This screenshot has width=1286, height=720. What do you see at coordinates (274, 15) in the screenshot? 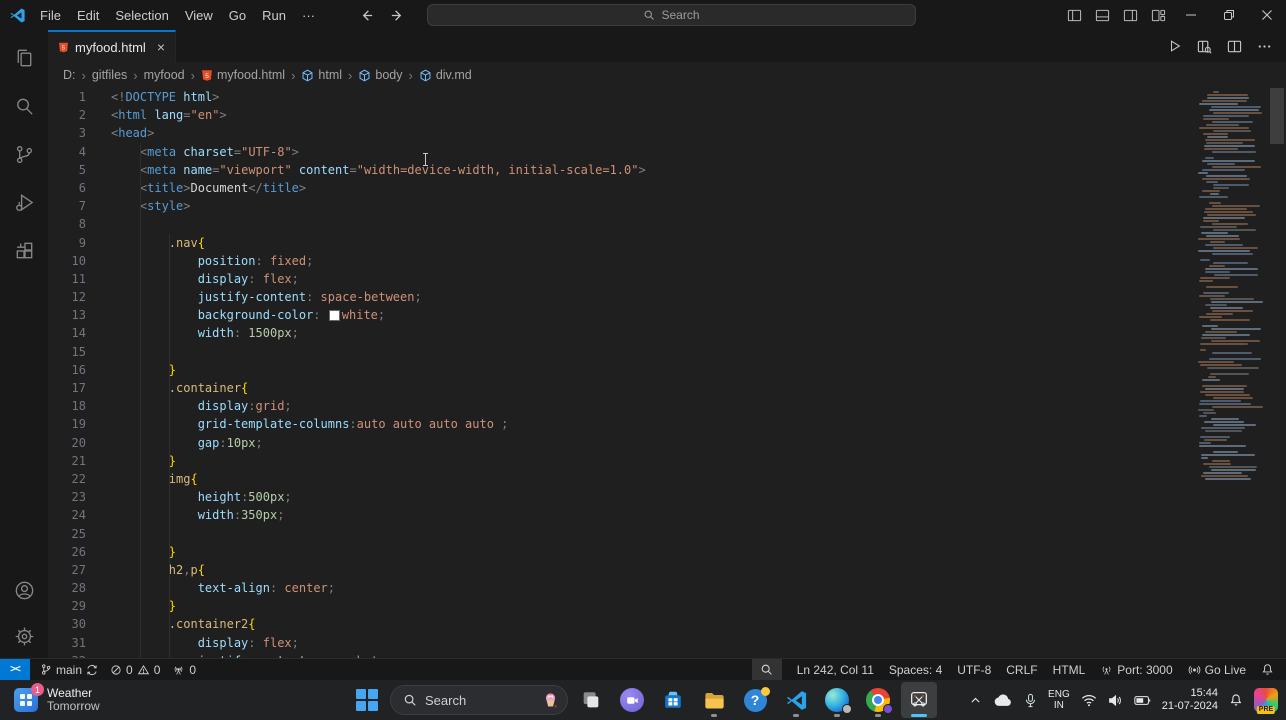
I see `menu-run: Run` at bounding box center [274, 15].